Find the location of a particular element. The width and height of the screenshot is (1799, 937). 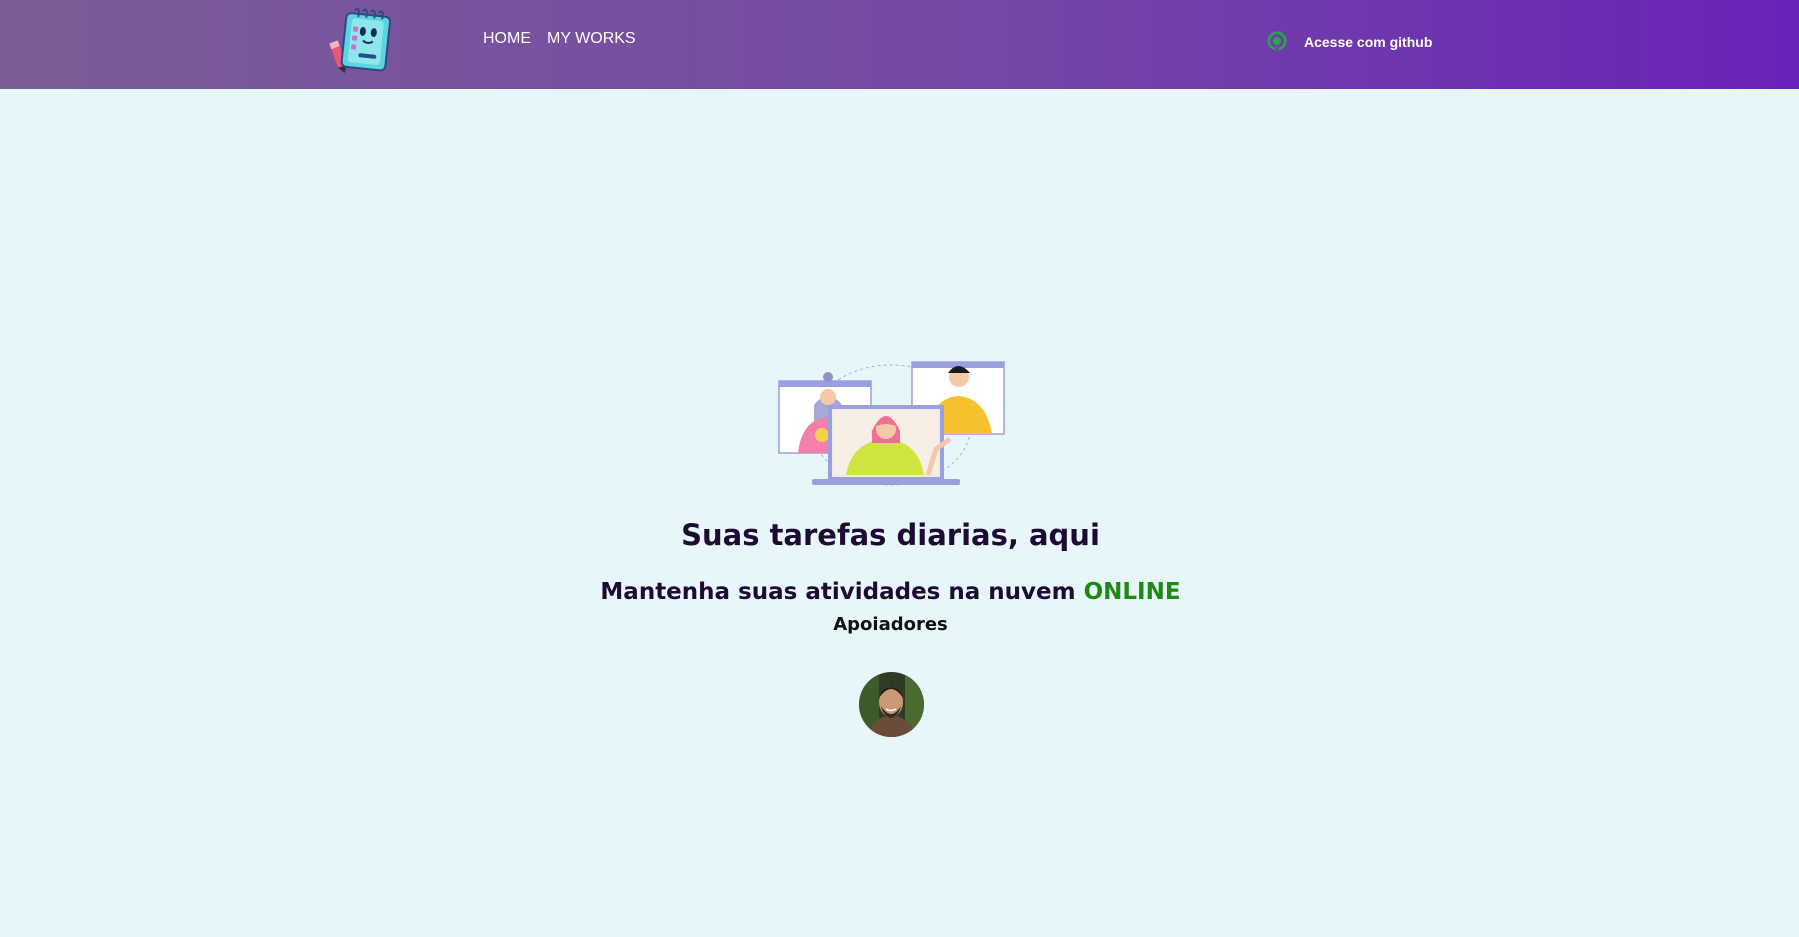

hero-subtitle-text: Mantenha suas atividades na nuvem is located at coordinates (838, 592).